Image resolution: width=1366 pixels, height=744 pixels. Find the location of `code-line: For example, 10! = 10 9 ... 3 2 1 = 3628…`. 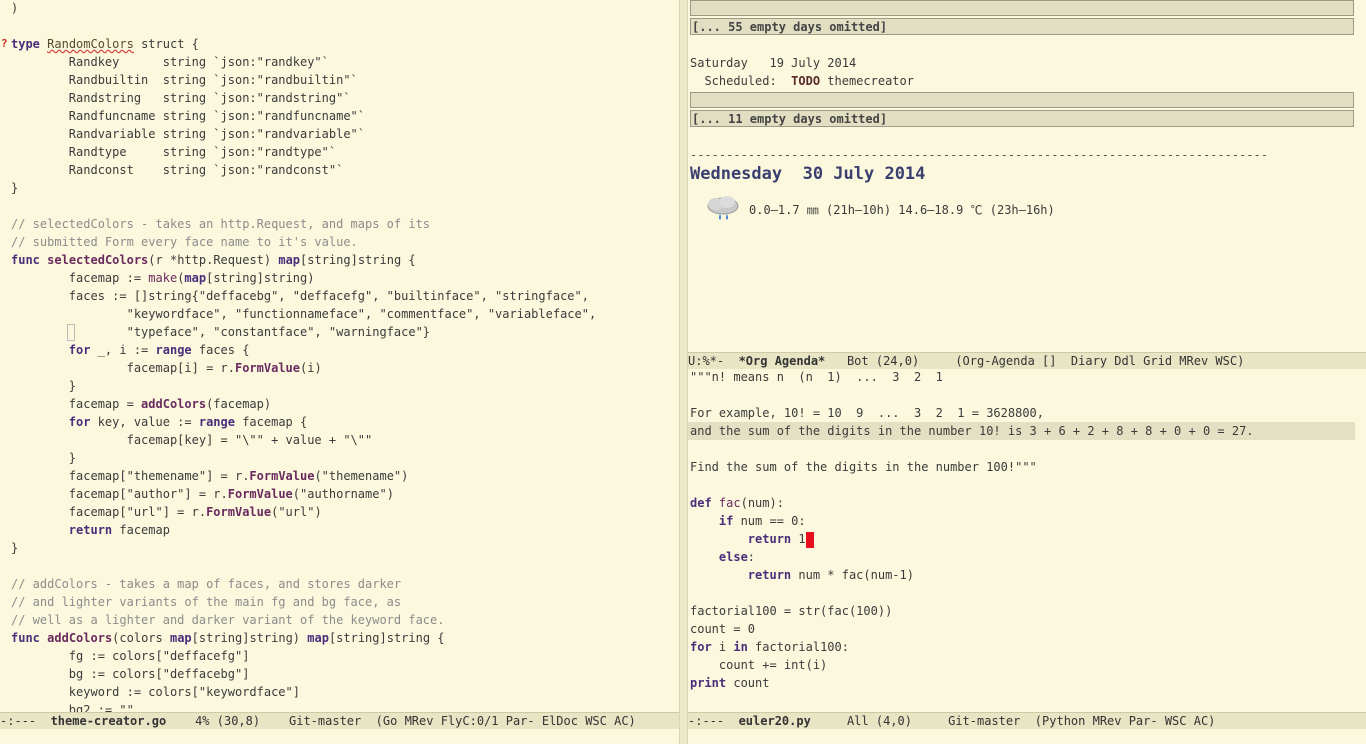

code-line: For example, 10! = 10 9 ... 3 2 1 = 3628… is located at coordinates (867, 413).